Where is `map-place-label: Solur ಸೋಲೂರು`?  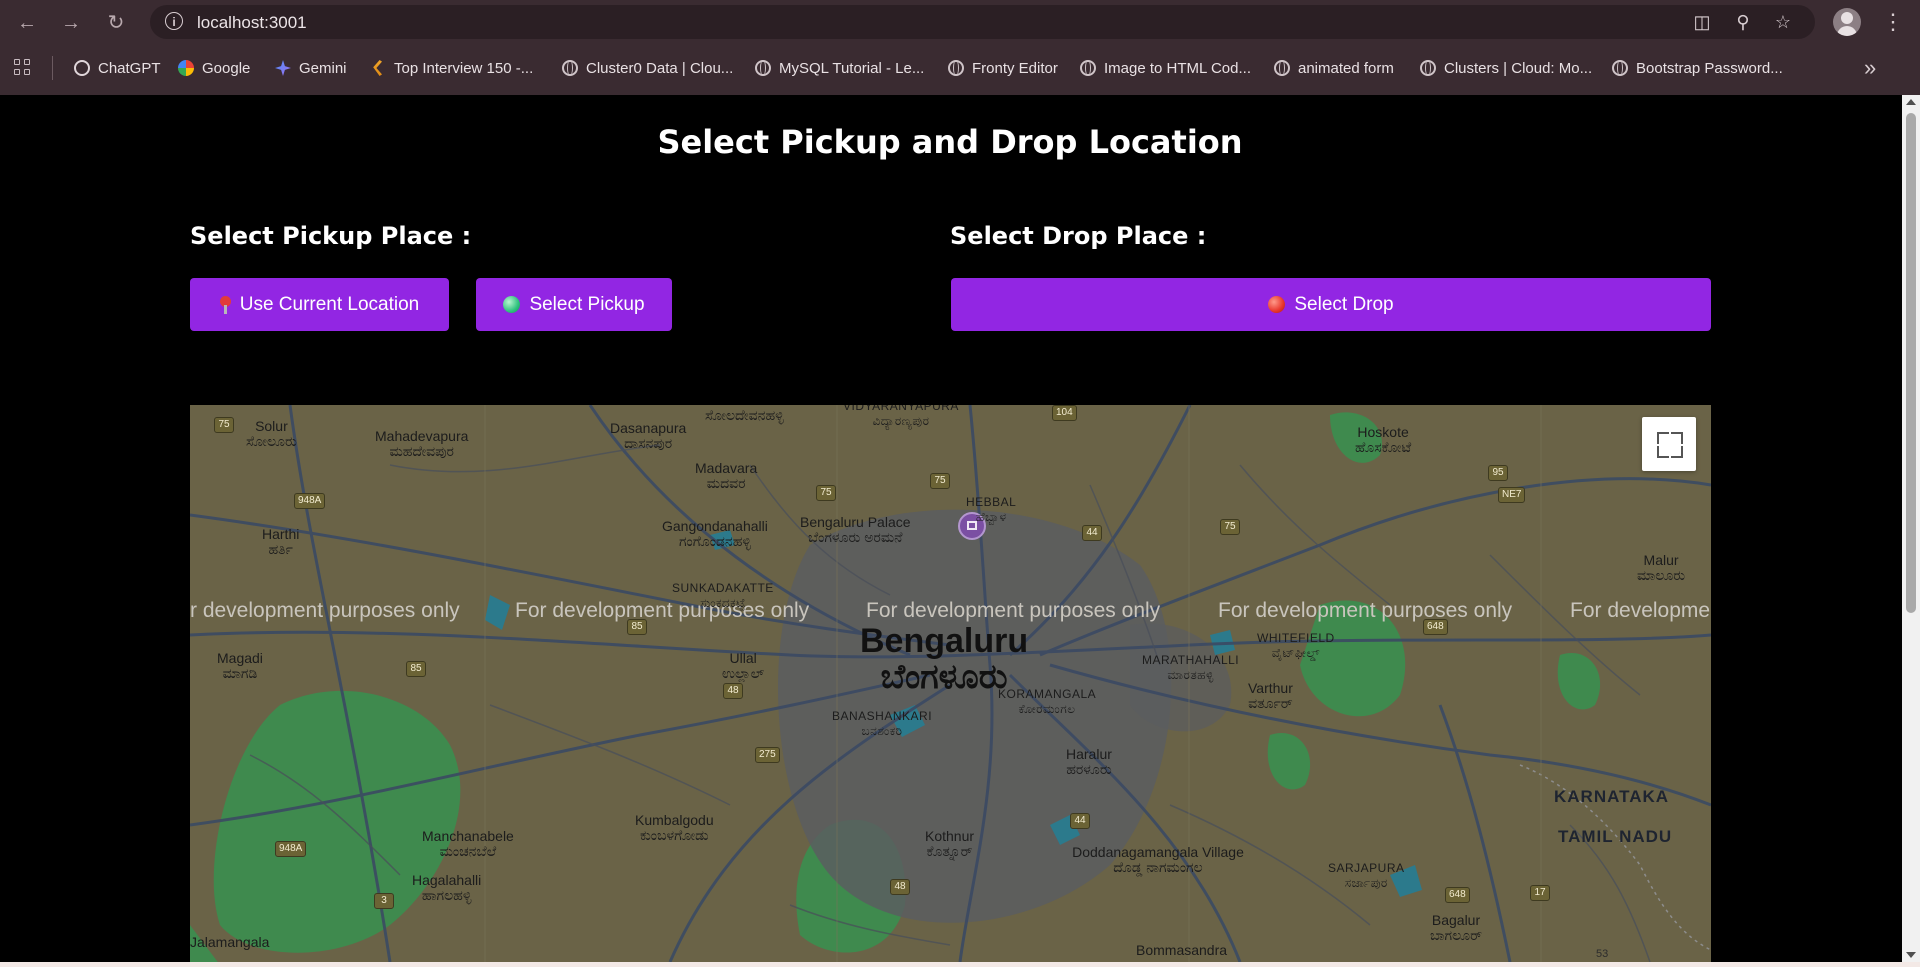
map-place-label: Solur ಸೋಲೂರು is located at coordinates (271, 433).